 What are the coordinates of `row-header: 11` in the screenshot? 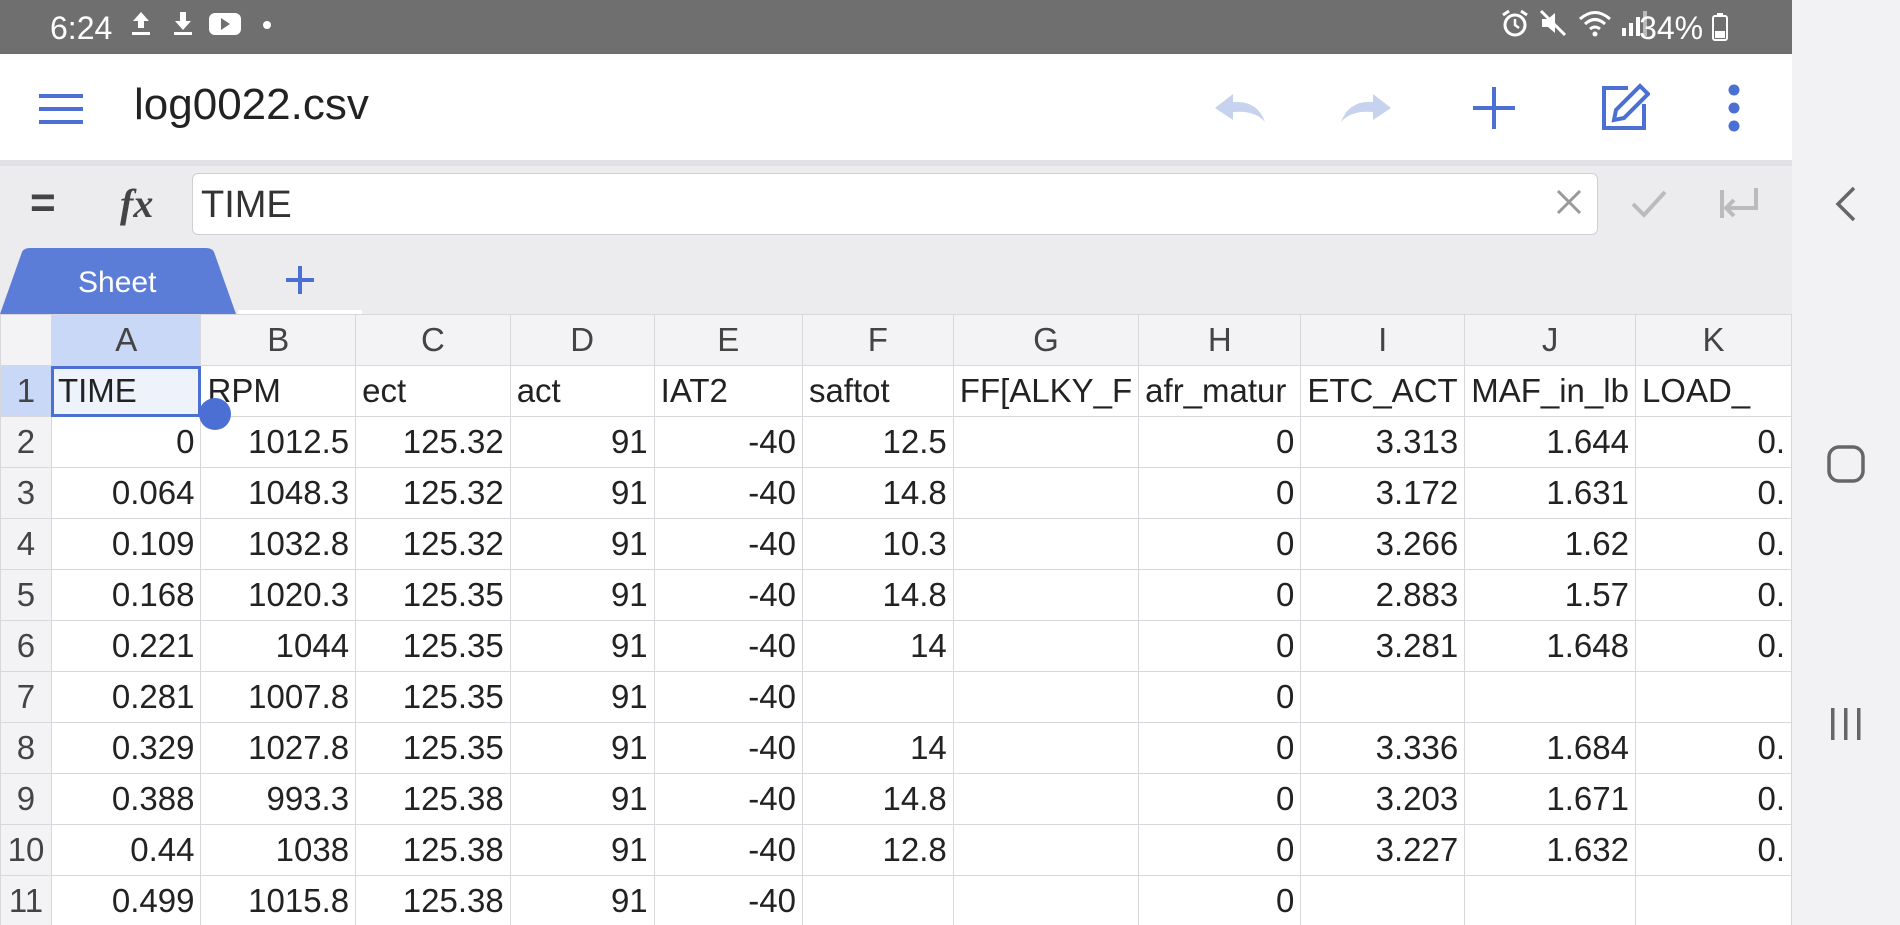 It's located at (26, 900).